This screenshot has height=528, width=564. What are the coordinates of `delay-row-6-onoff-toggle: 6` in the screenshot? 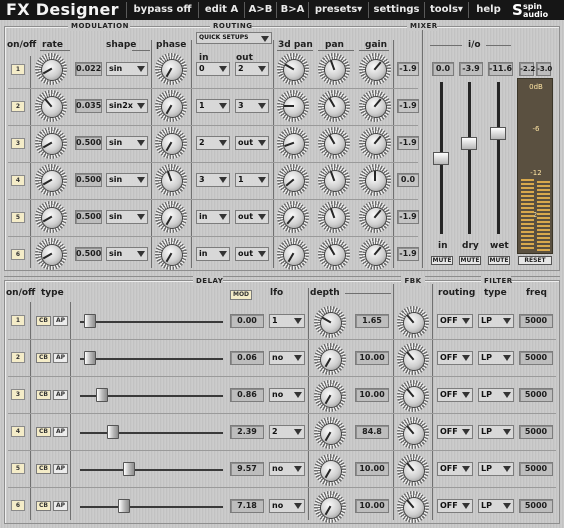 It's located at (18, 505).